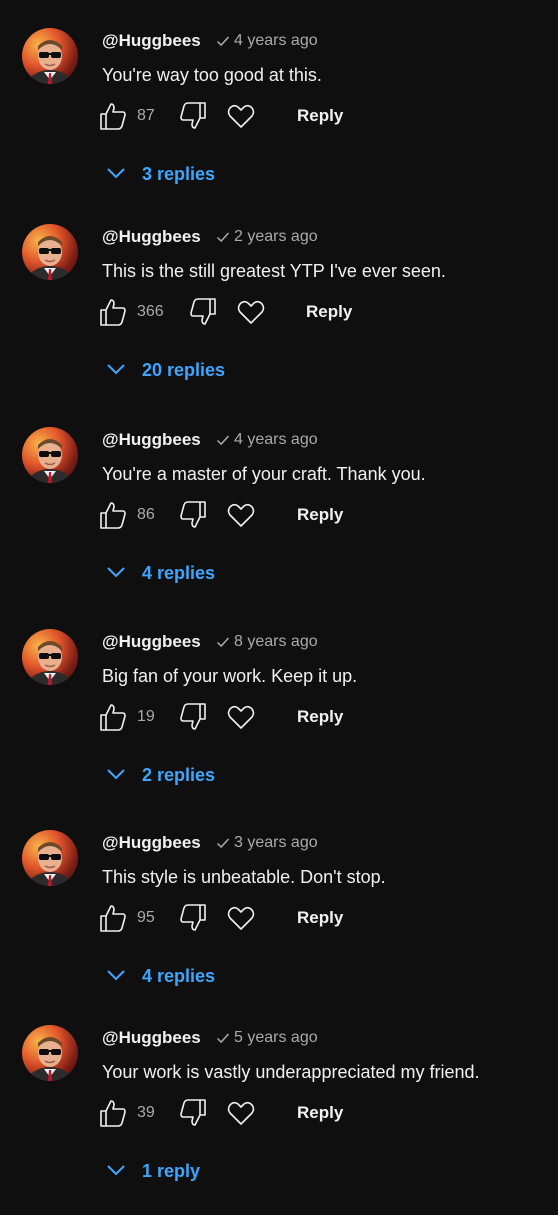 This screenshot has width=558, height=1215. What do you see at coordinates (279, 719) in the screenshot?
I see `comment-actions: 19 Reply` at bounding box center [279, 719].